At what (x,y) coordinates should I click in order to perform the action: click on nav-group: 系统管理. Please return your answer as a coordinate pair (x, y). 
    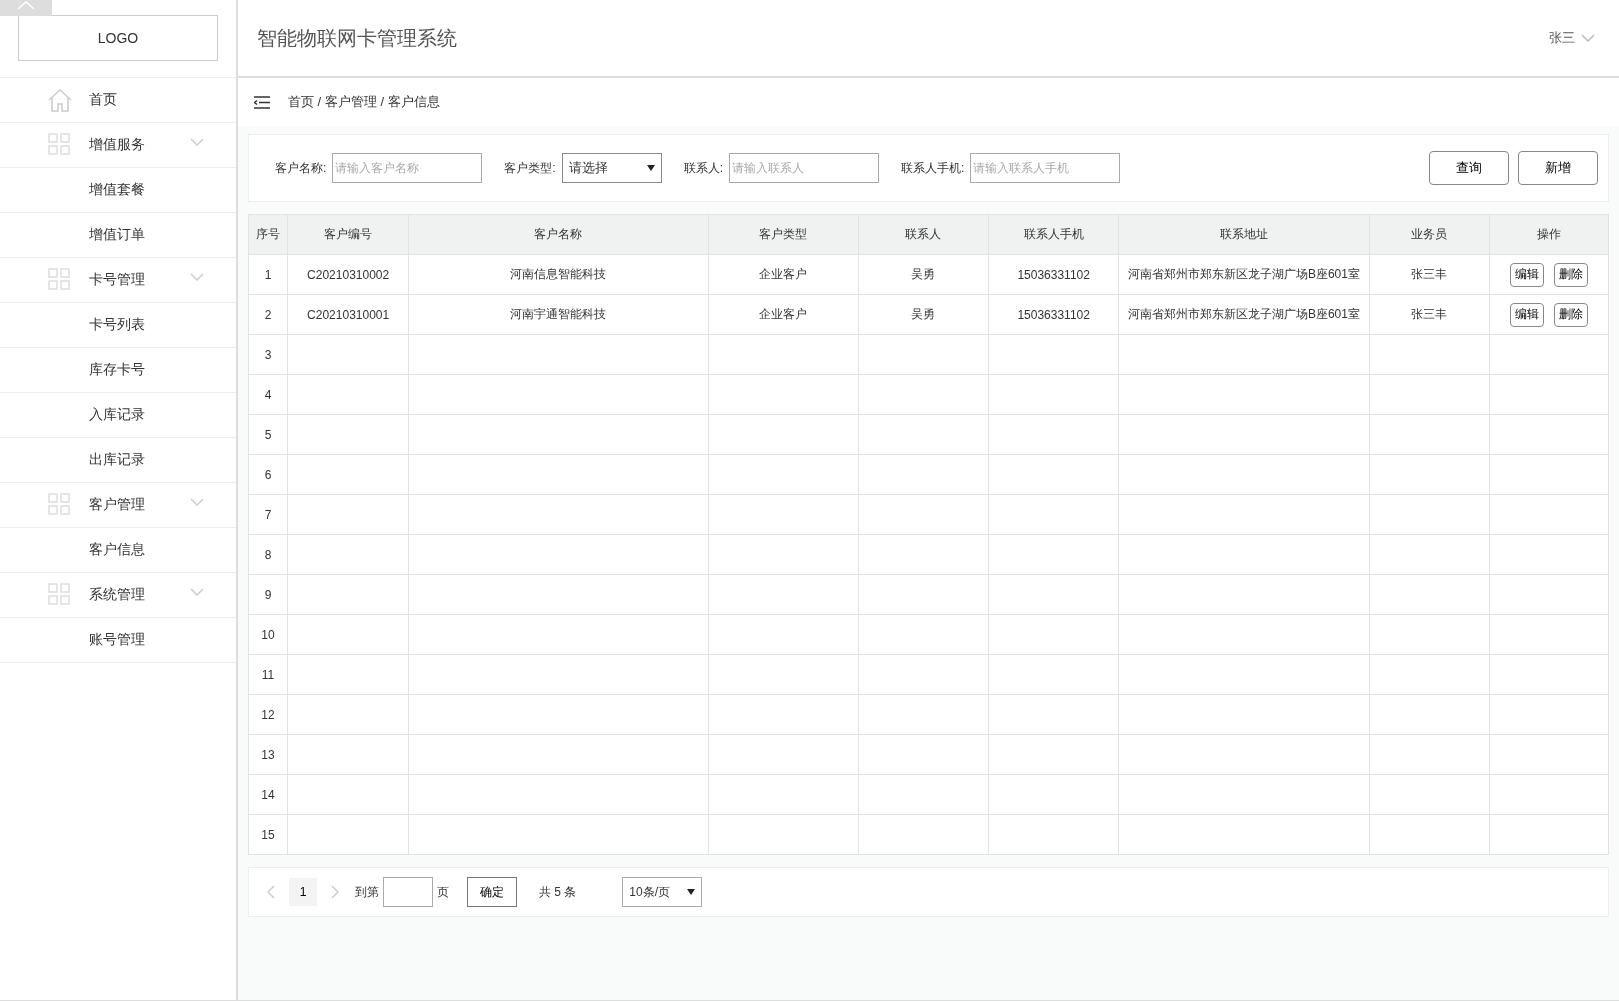
    Looking at the image, I should click on (118, 595).